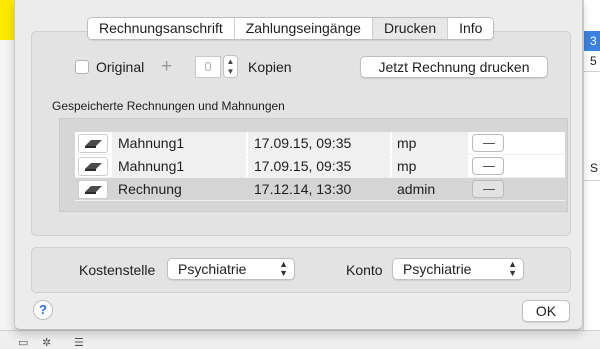 This screenshot has width=600, height=349. Describe the element at coordinates (117, 270) in the screenshot. I see `kostenstelle-label: Kostenstelle` at that location.